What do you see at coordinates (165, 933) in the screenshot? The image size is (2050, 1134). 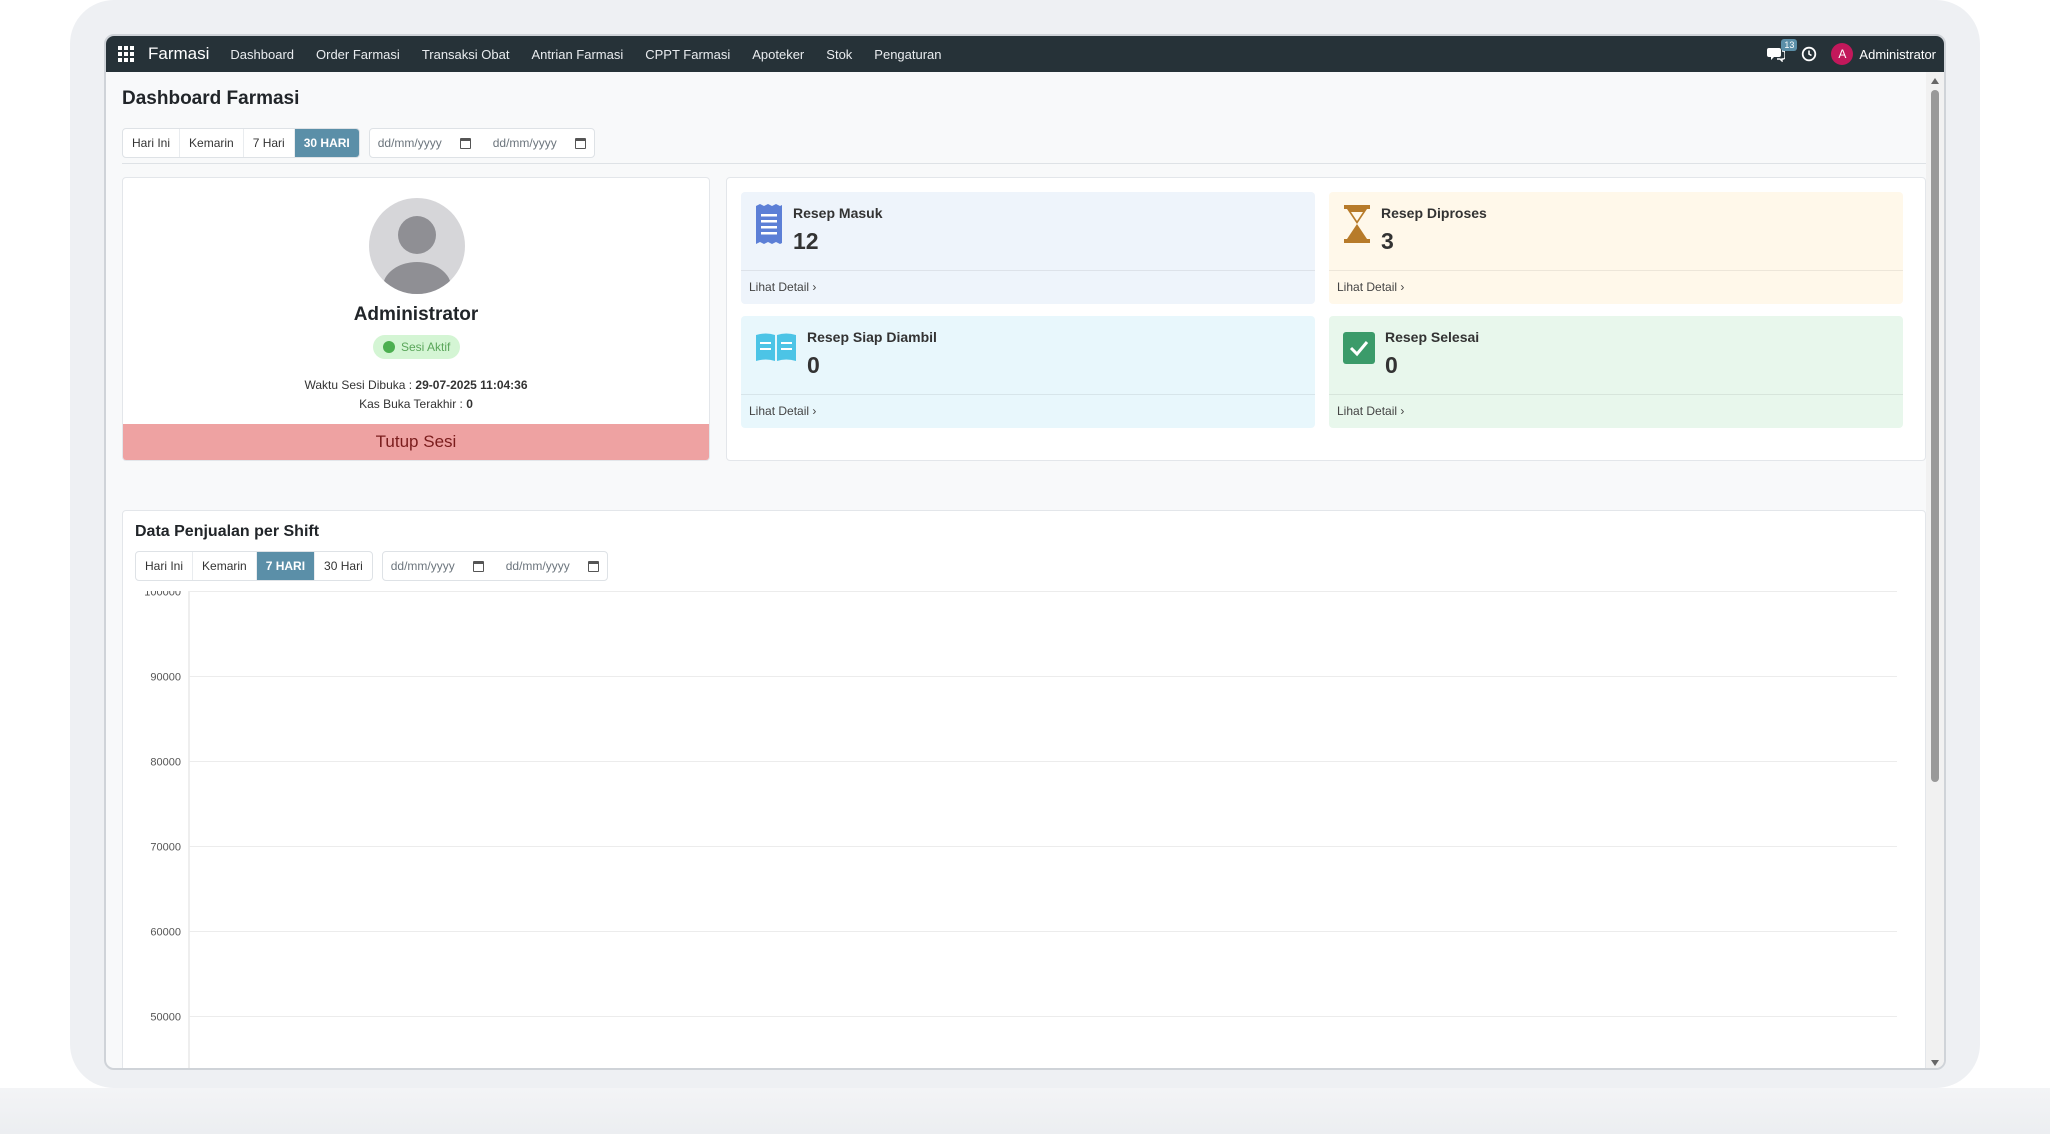 I see `y-tick-label: 60000` at bounding box center [165, 933].